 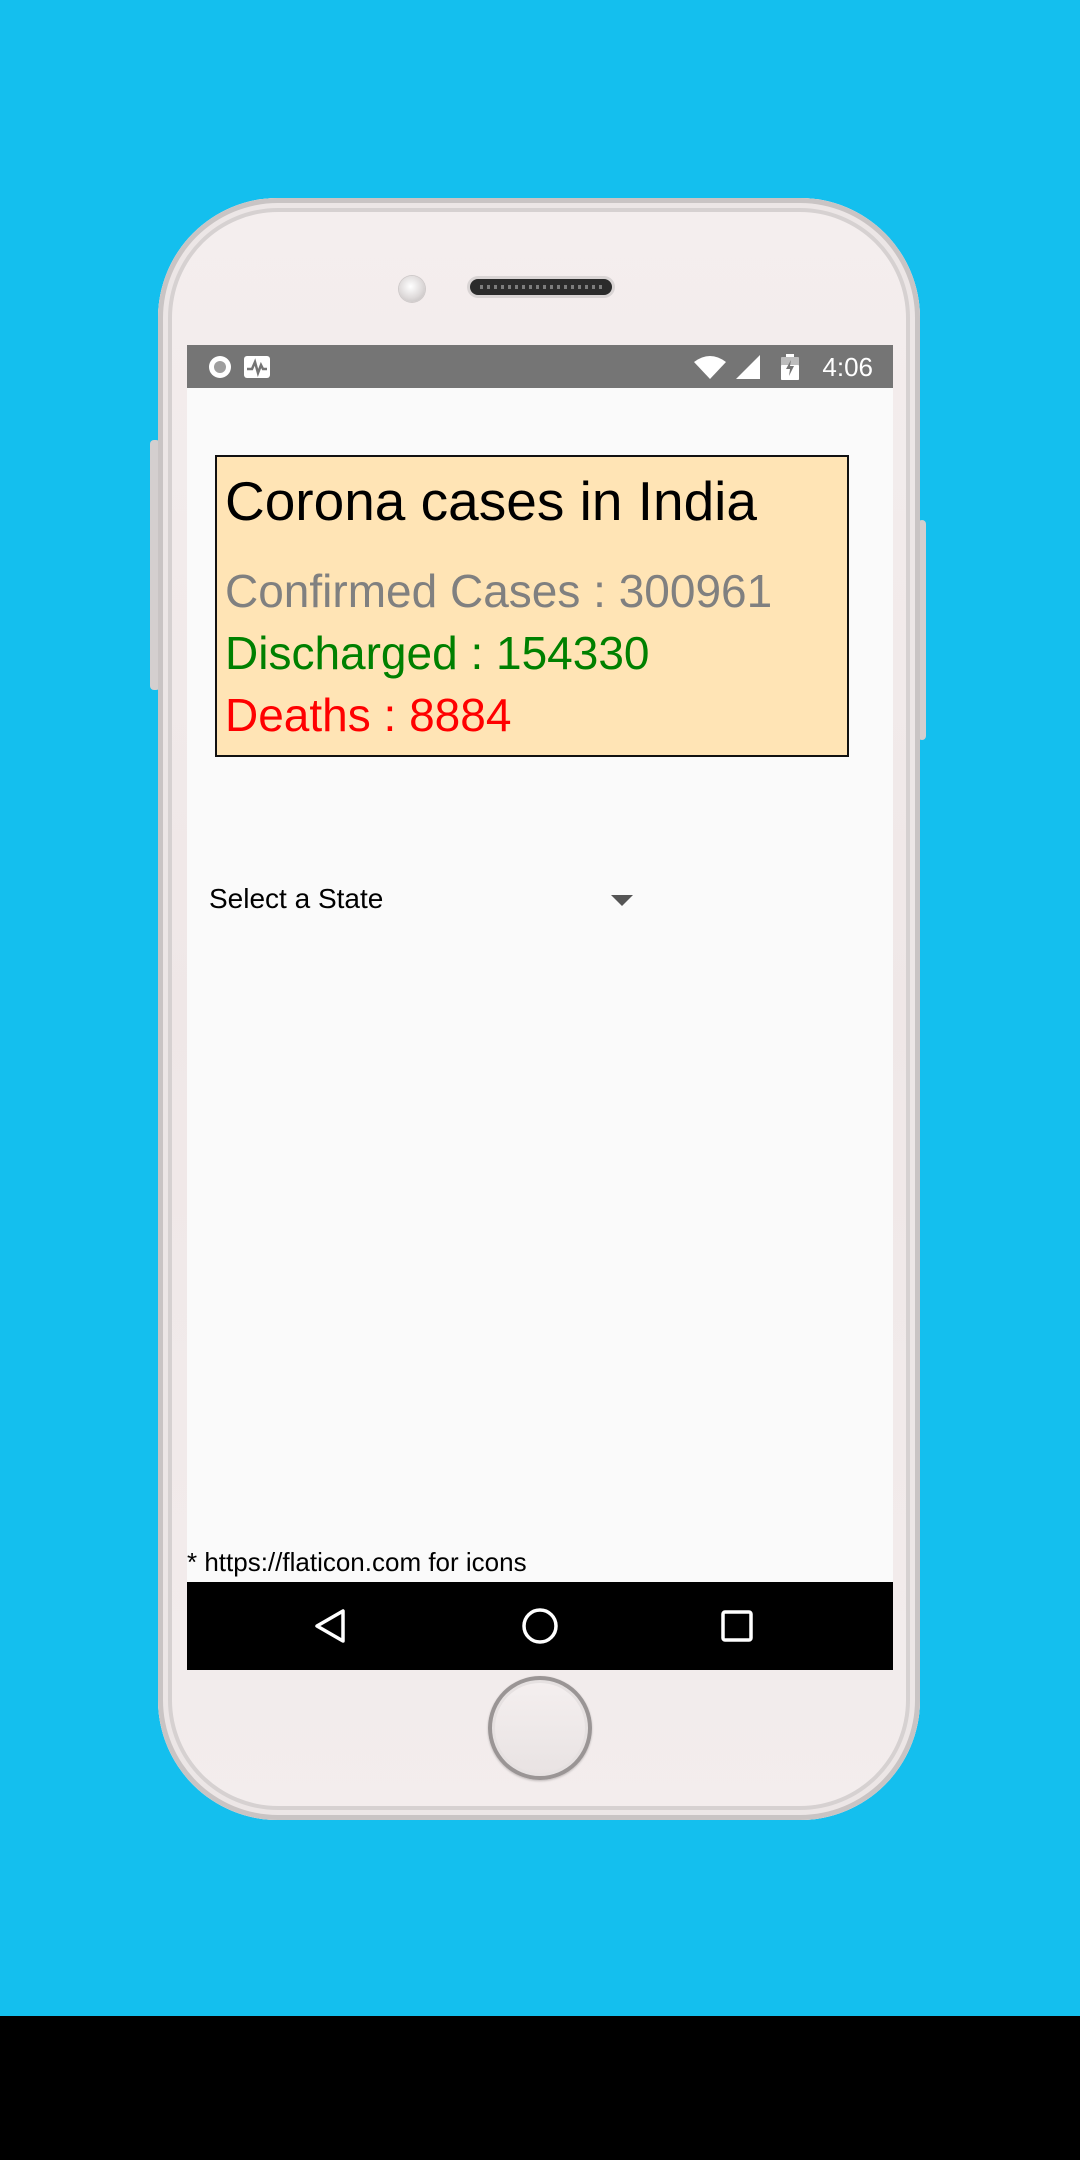 I want to click on activity-icon, so click(x=257, y=367).